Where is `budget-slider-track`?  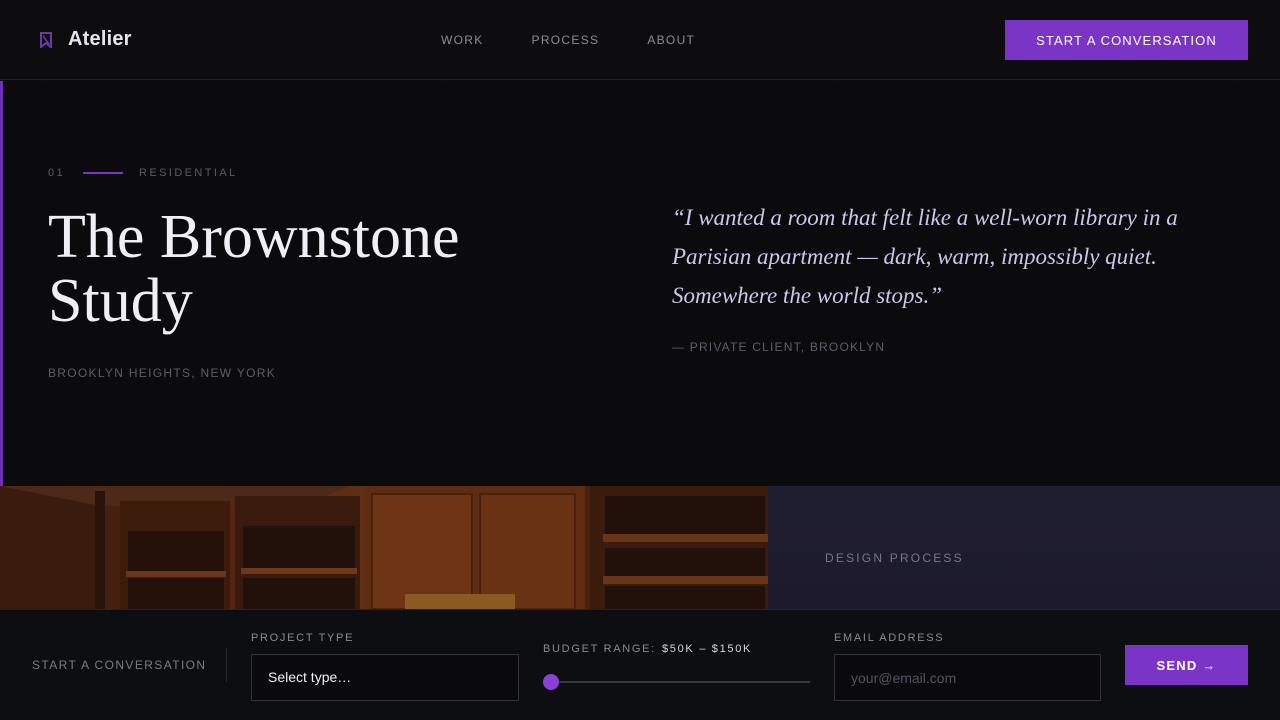 budget-slider-track is located at coordinates (680, 682).